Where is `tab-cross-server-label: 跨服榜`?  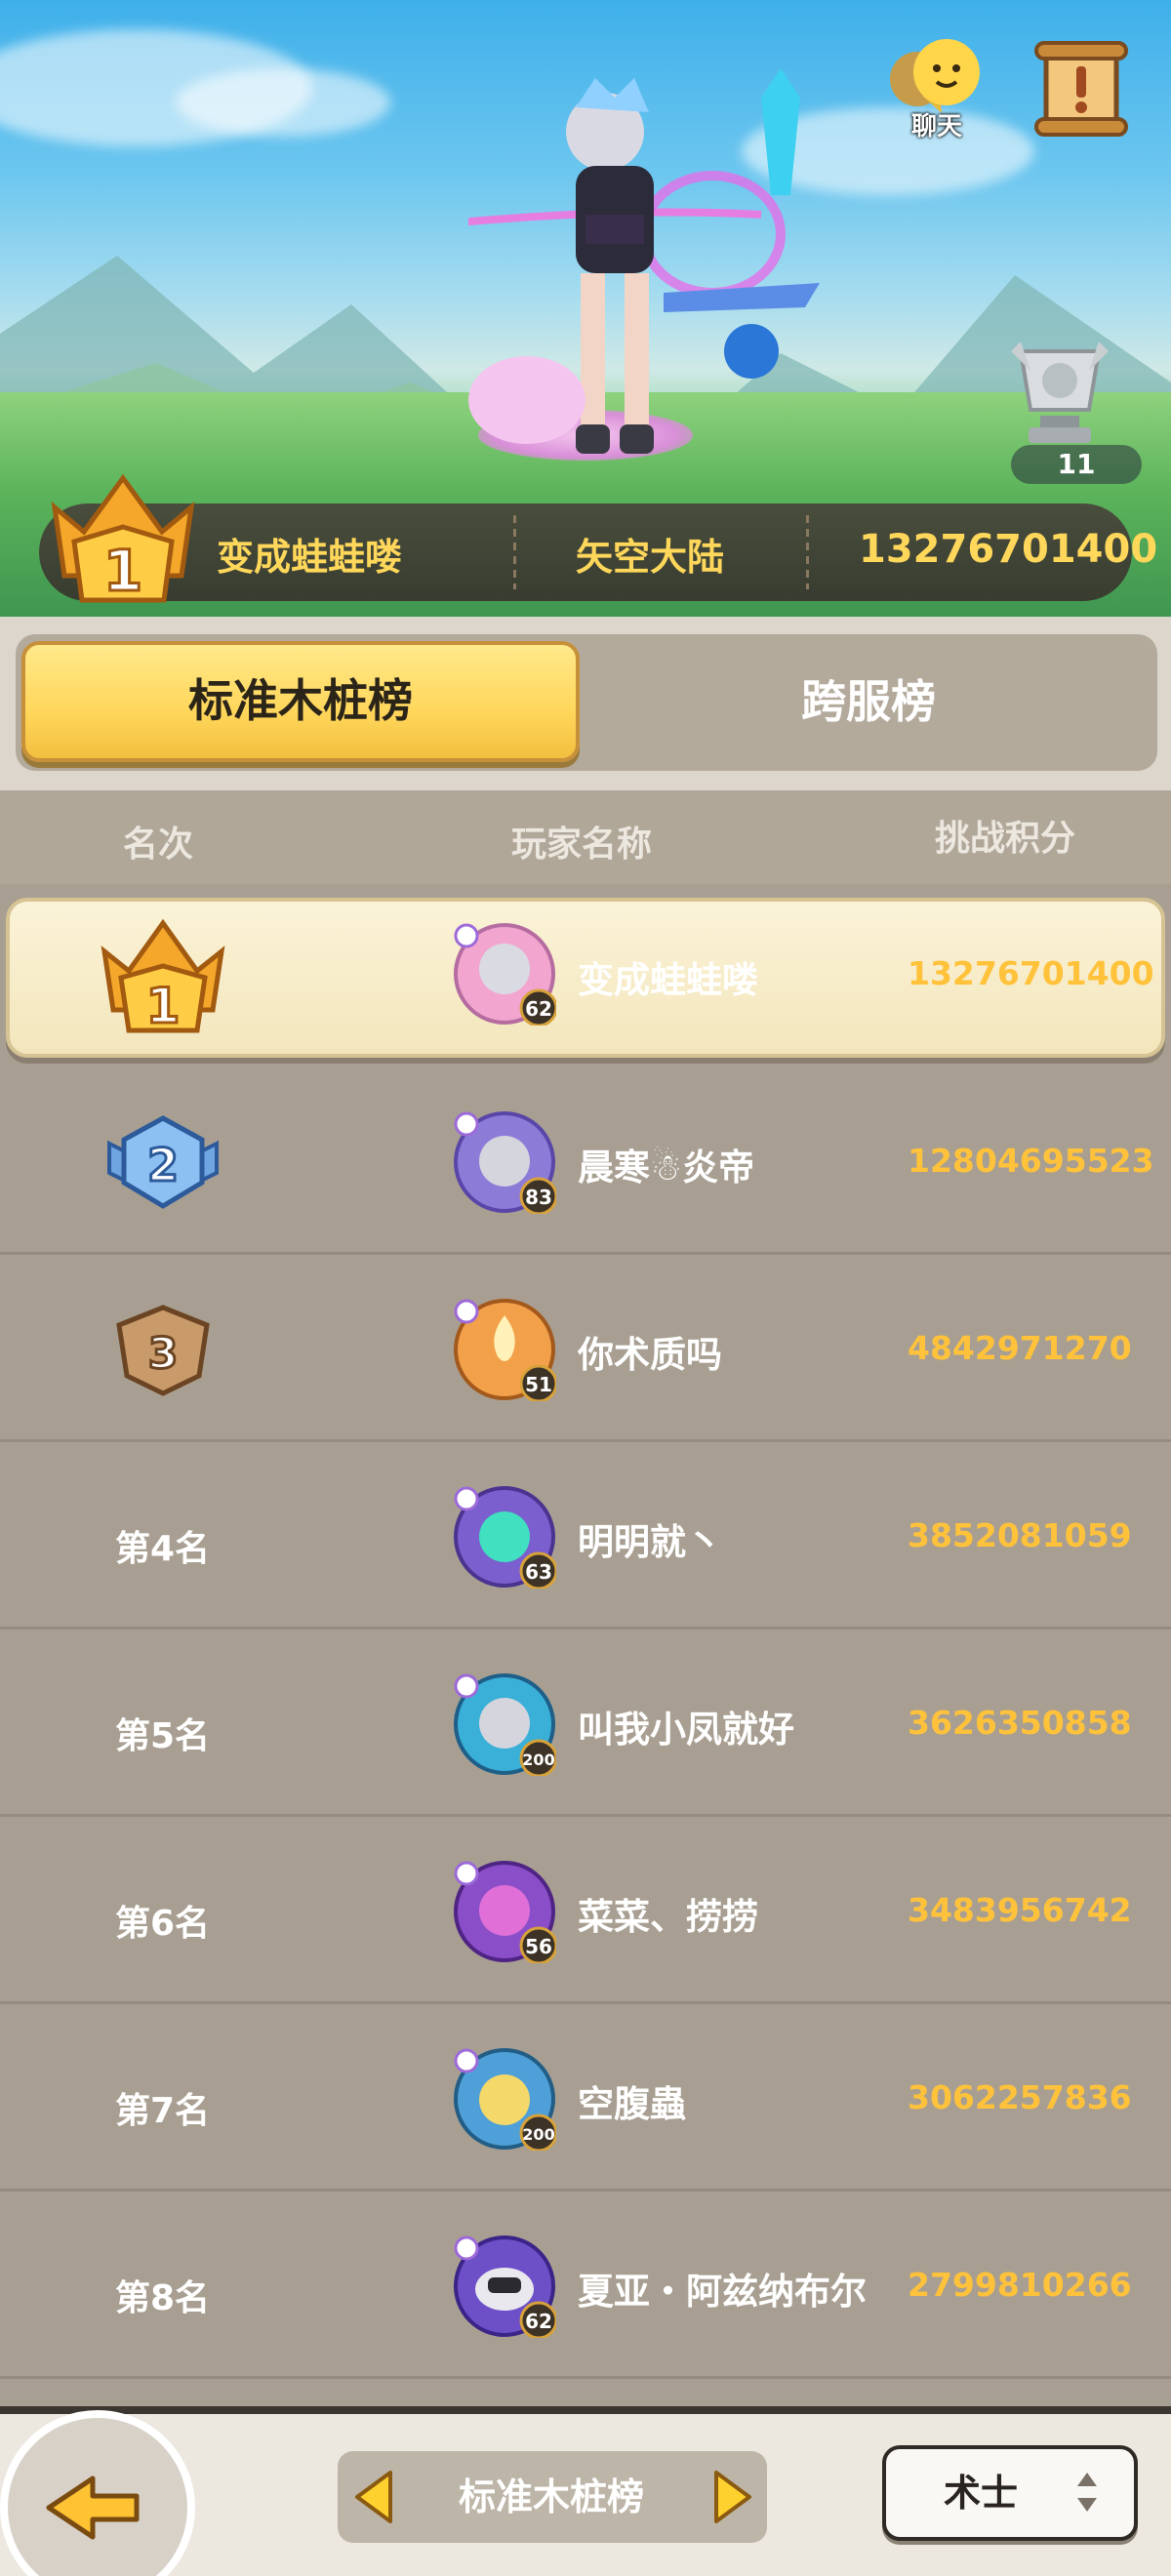
tab-cross-server-label: 跨服榜 is located at coordinates (868, 701).